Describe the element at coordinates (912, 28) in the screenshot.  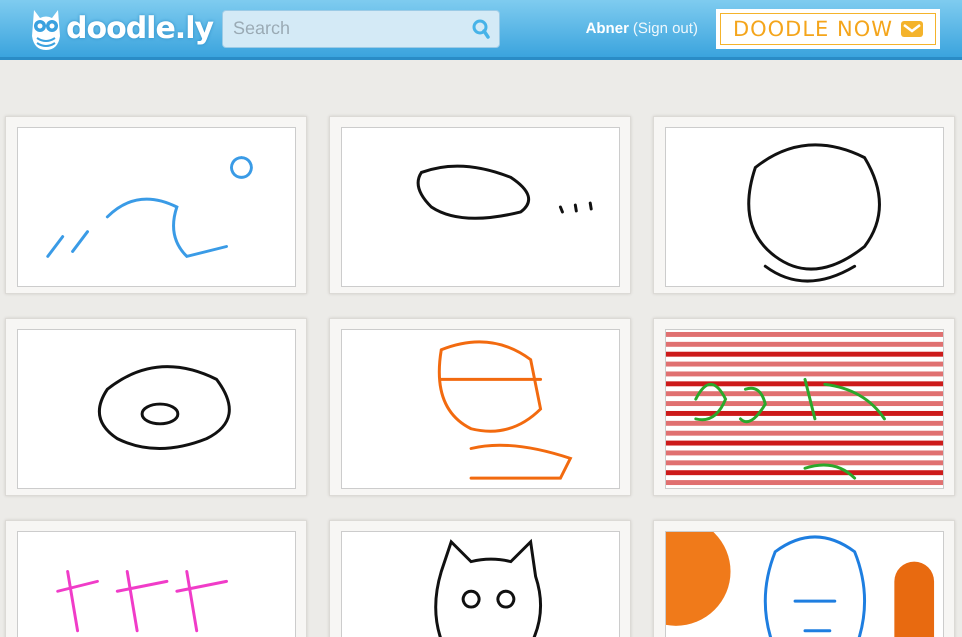
I see `envelope-icon` at that location.